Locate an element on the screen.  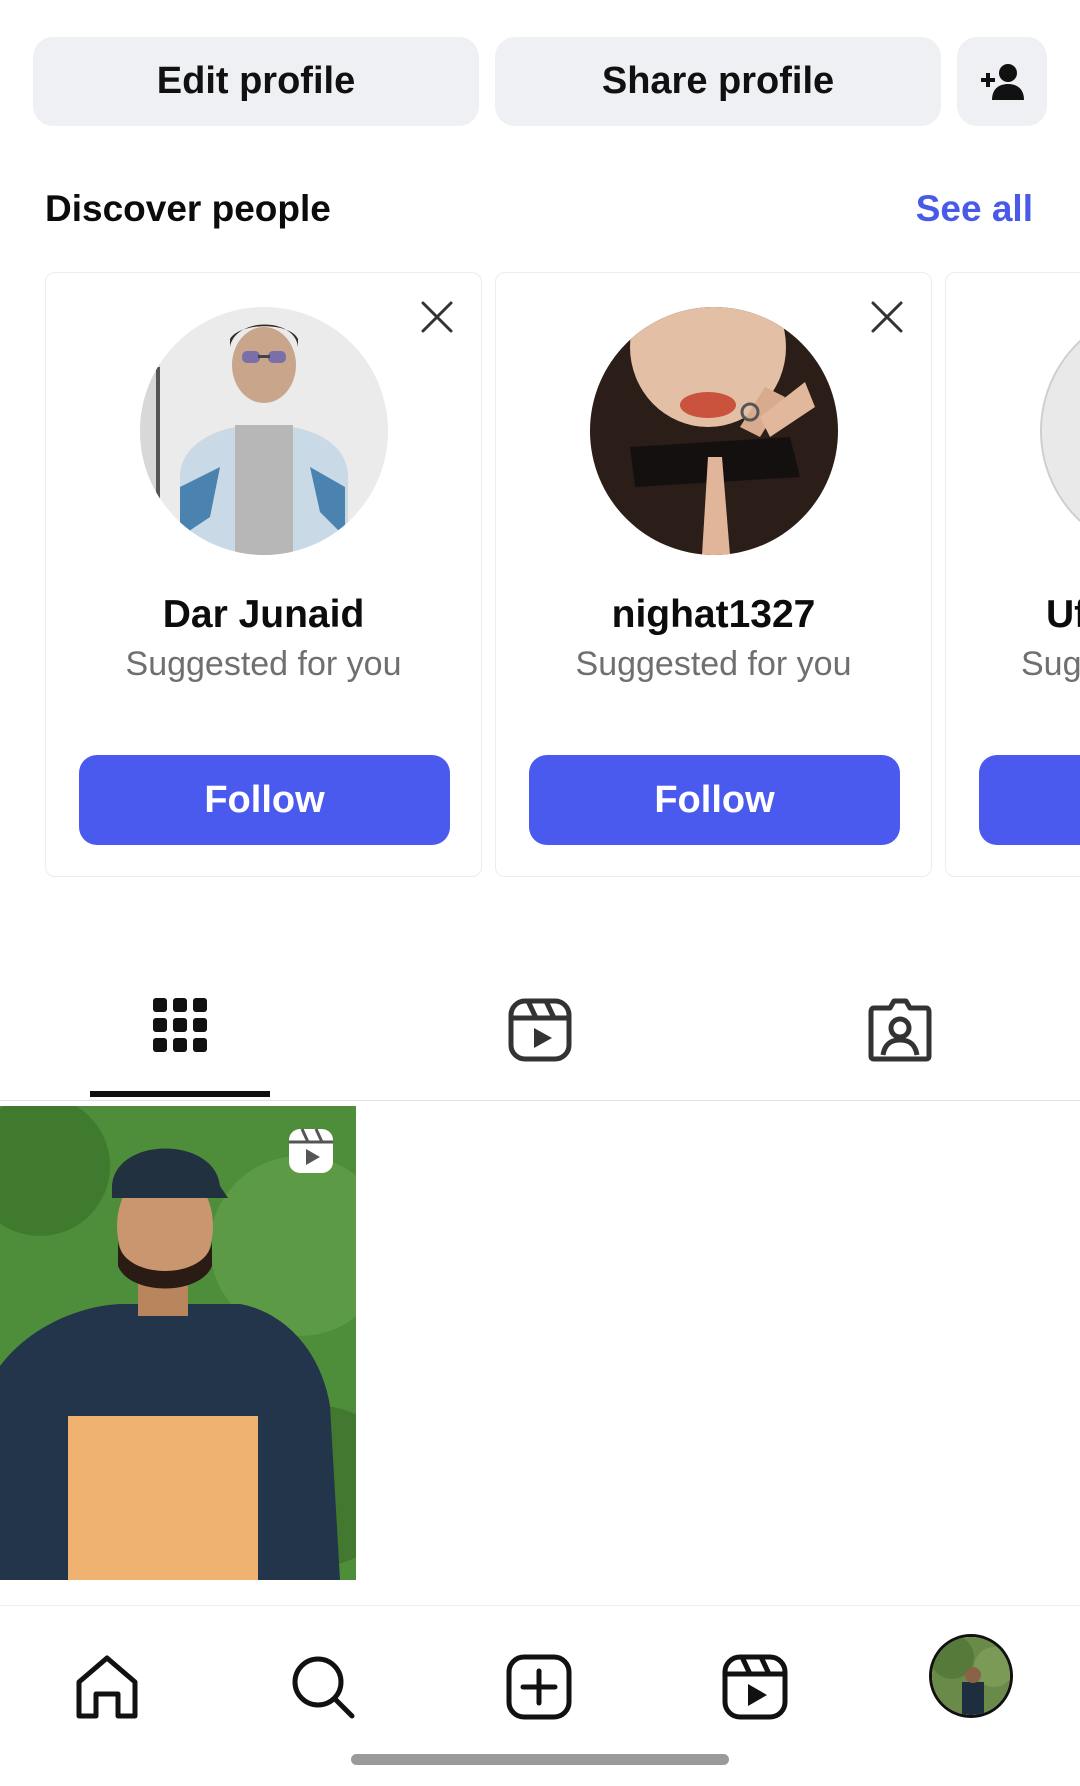
edit-profile-button: Edit profile is located at coordinates (256, 81).